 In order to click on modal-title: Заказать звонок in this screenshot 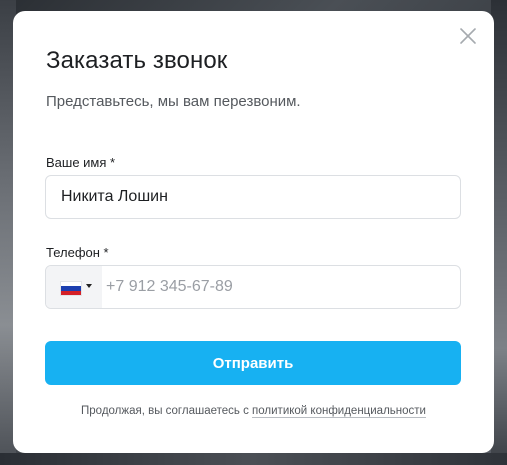, I will do `click(137, 60)`.